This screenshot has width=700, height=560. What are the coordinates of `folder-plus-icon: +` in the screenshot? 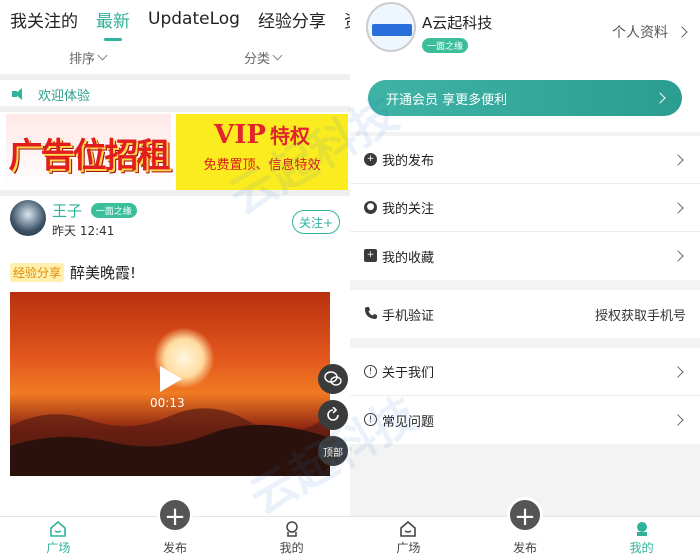 It's located at (370, 255).